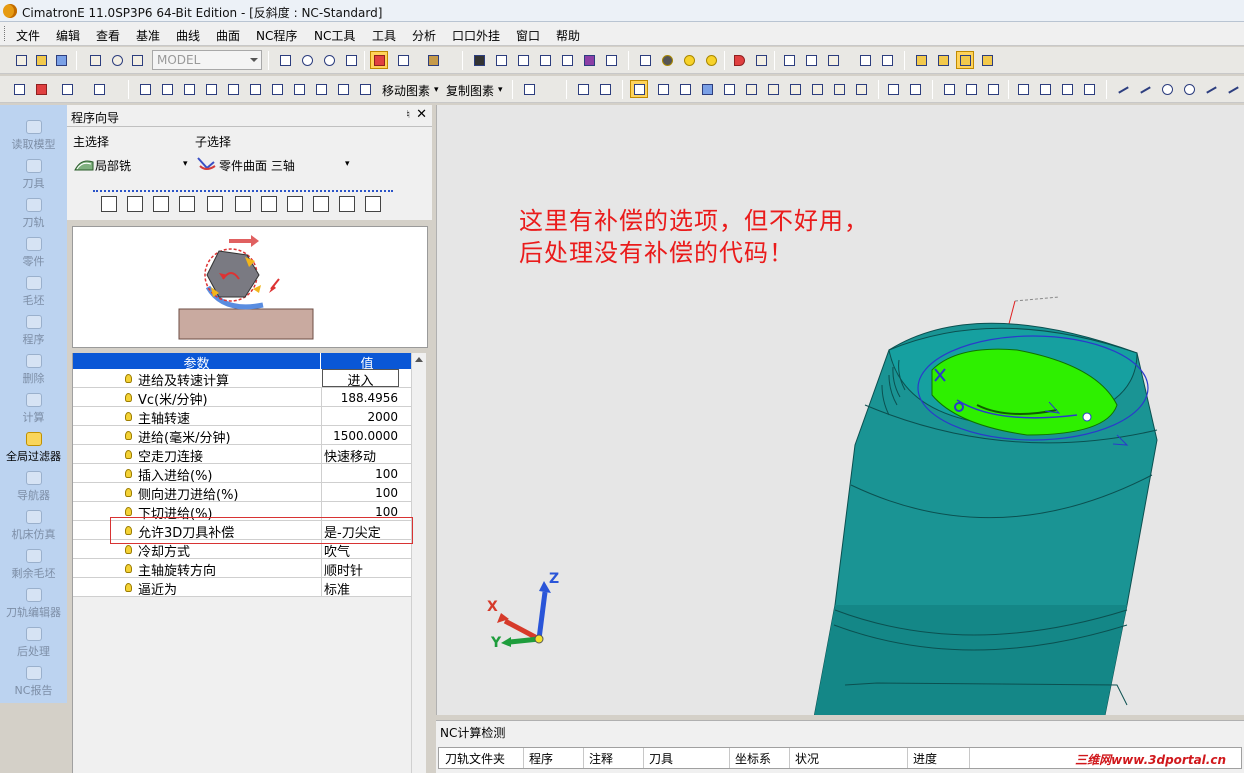 Image resolution: width=1244 pixels, height=773 pixels. Describe the element at coordinates (373, 204) in the screenshot. I see `exit-icon` at that location.